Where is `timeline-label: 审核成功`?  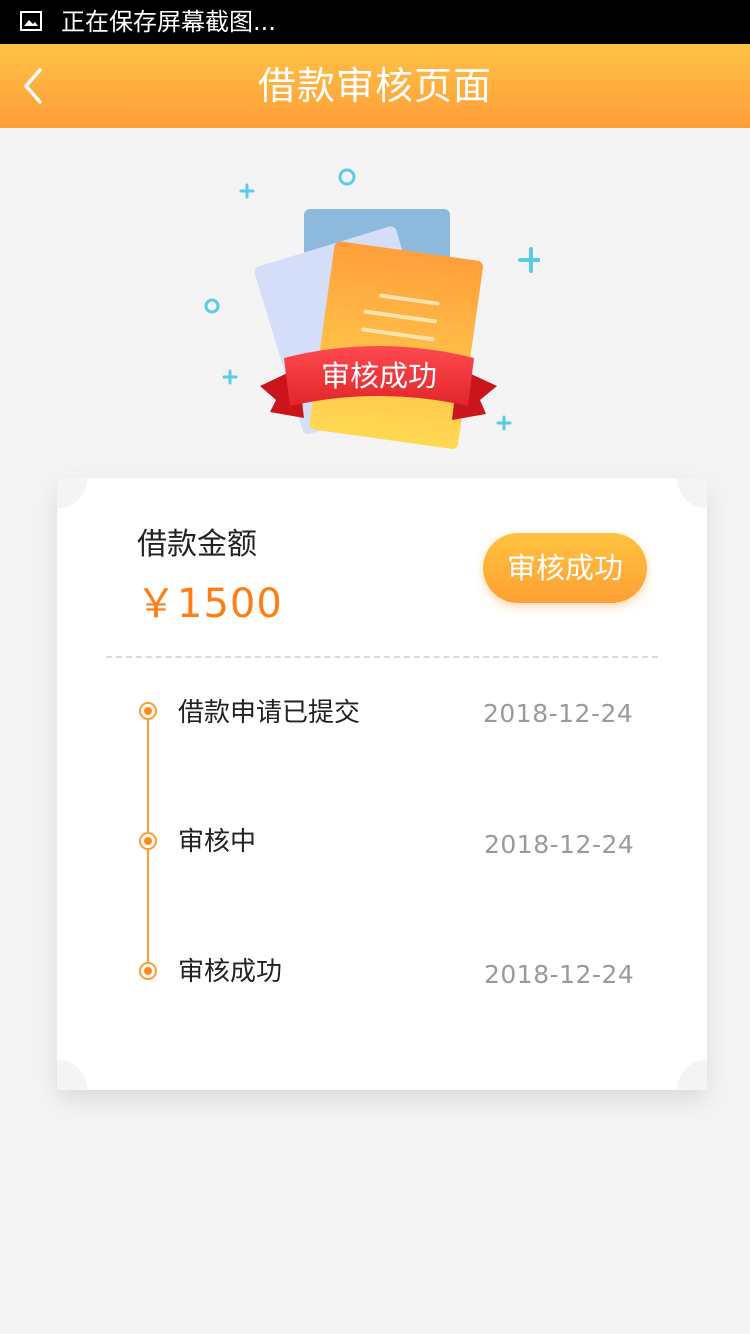 timeline-label: 审核成功 is located at coordinates (230, 972).